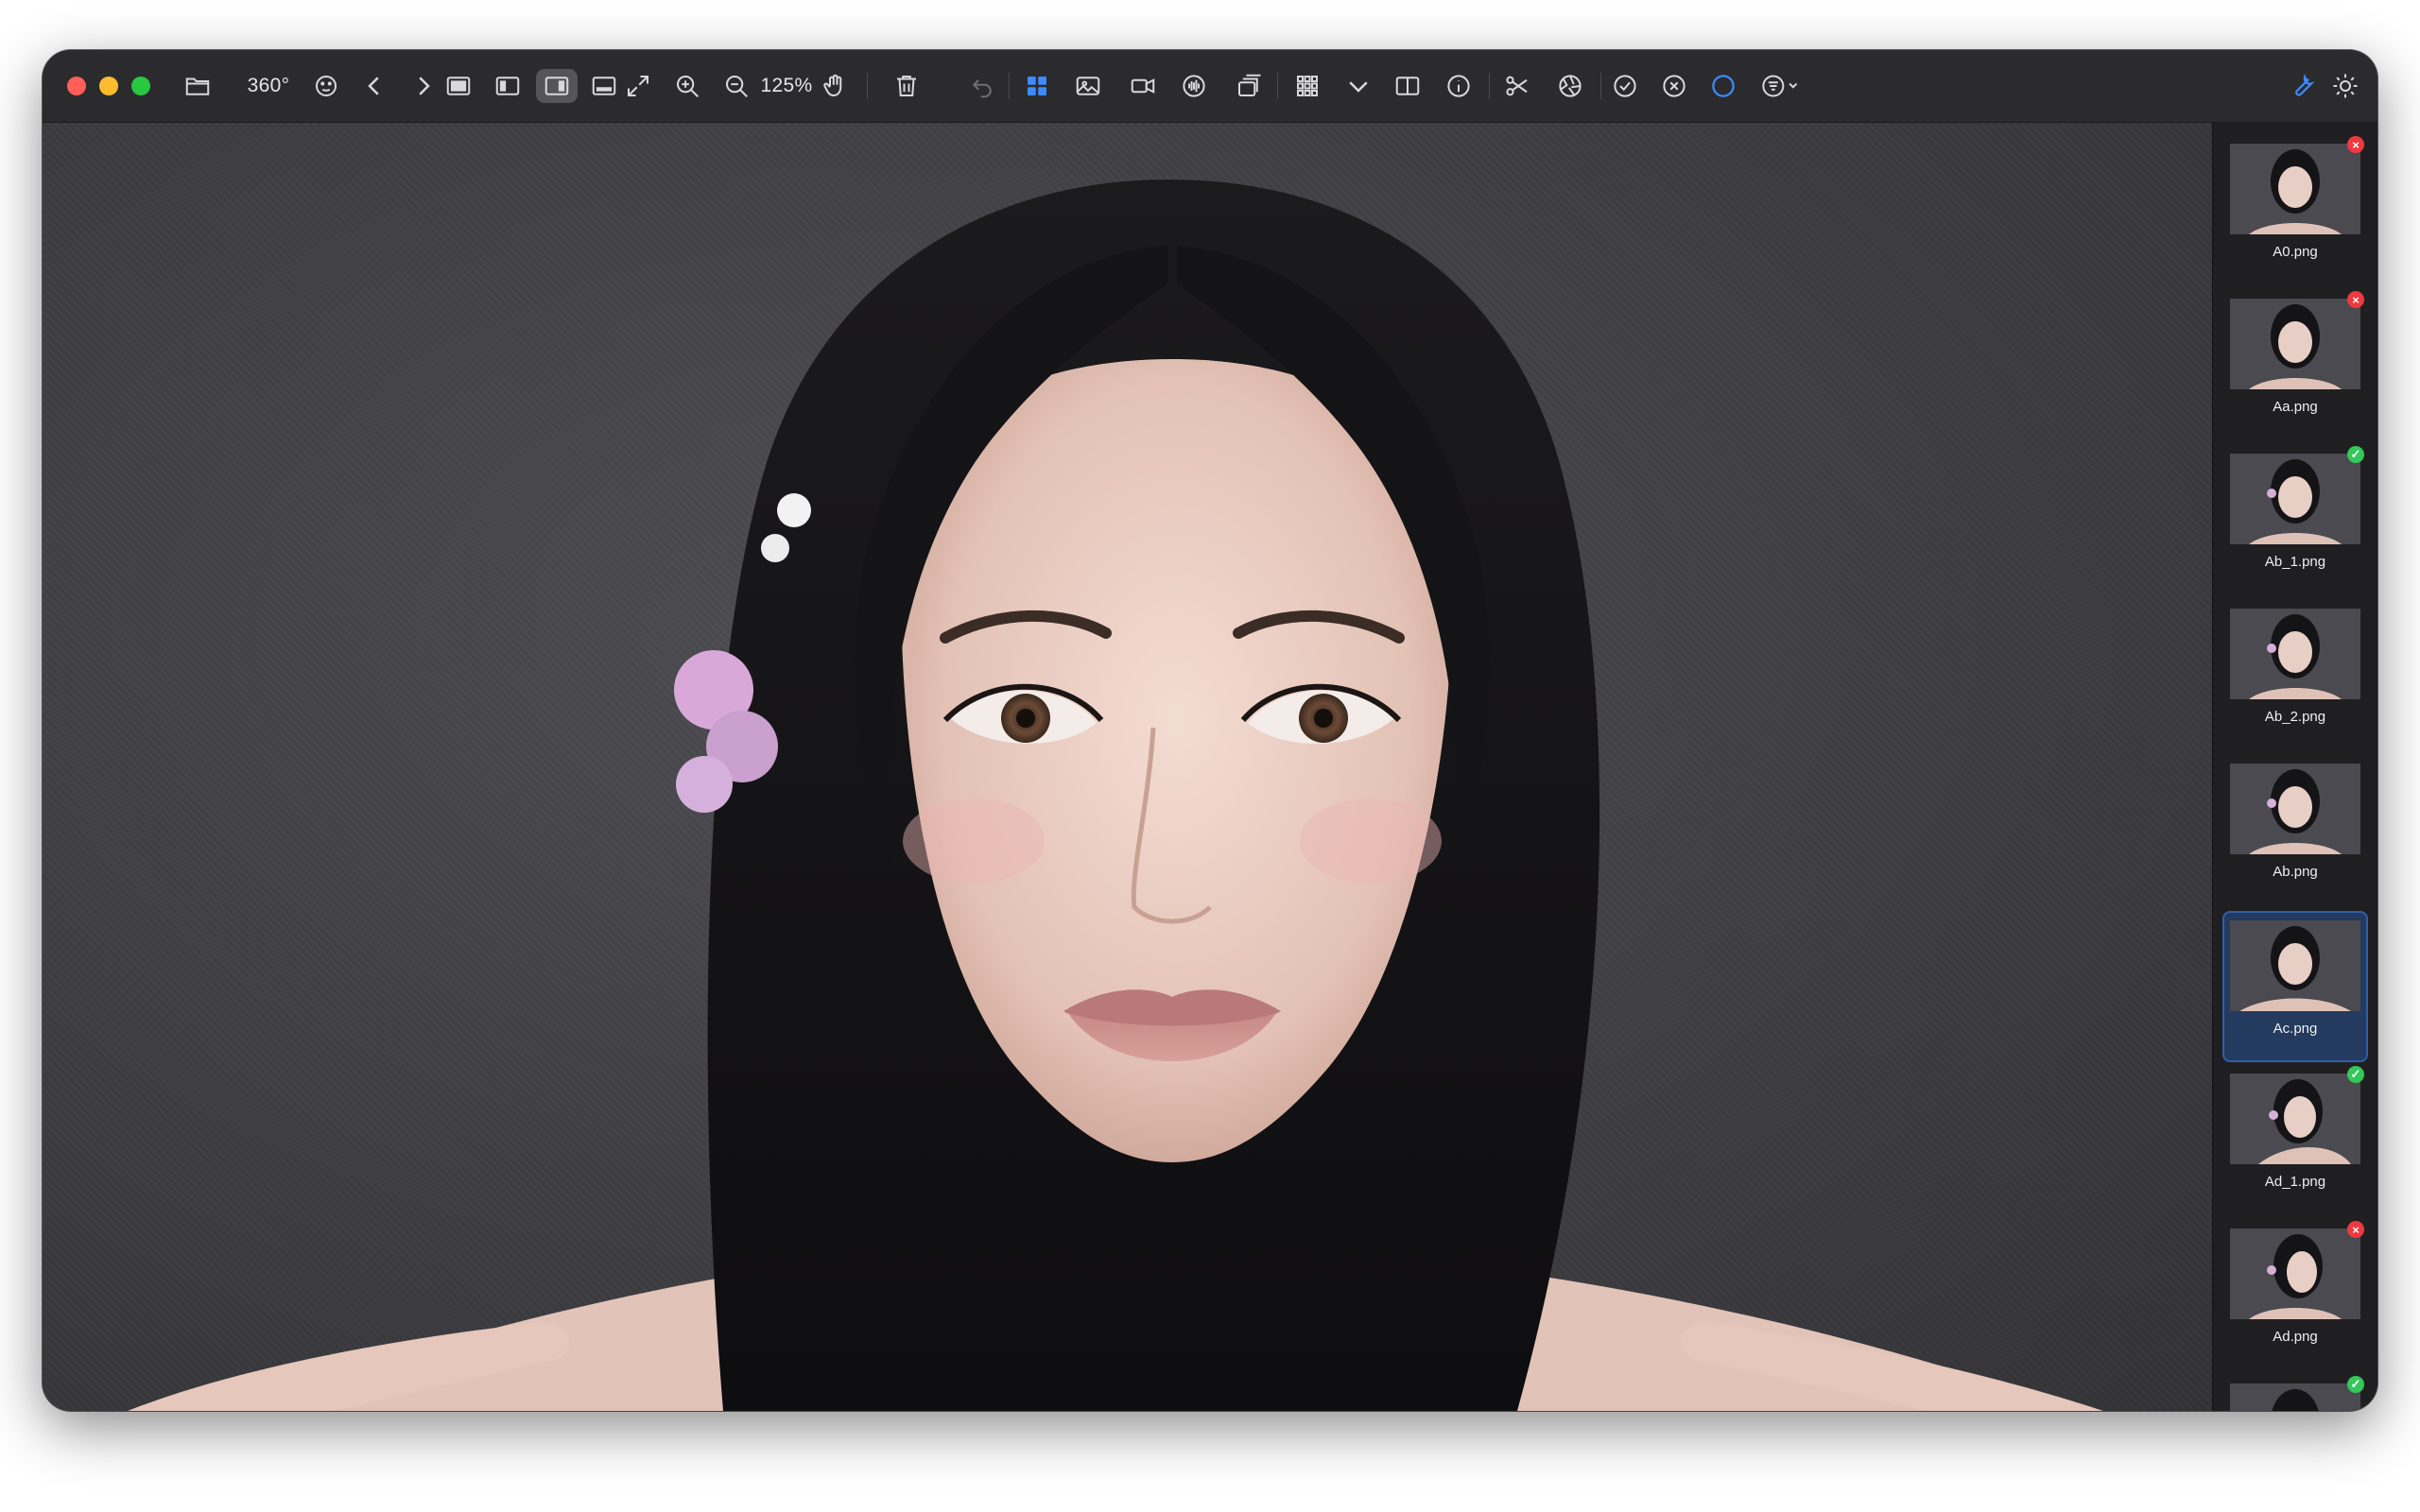 The height and width of the screenshot is (1512, 2420). Describe the element at coordinates (1143, 86) in the screenshot. I see `video-icon` at that location.